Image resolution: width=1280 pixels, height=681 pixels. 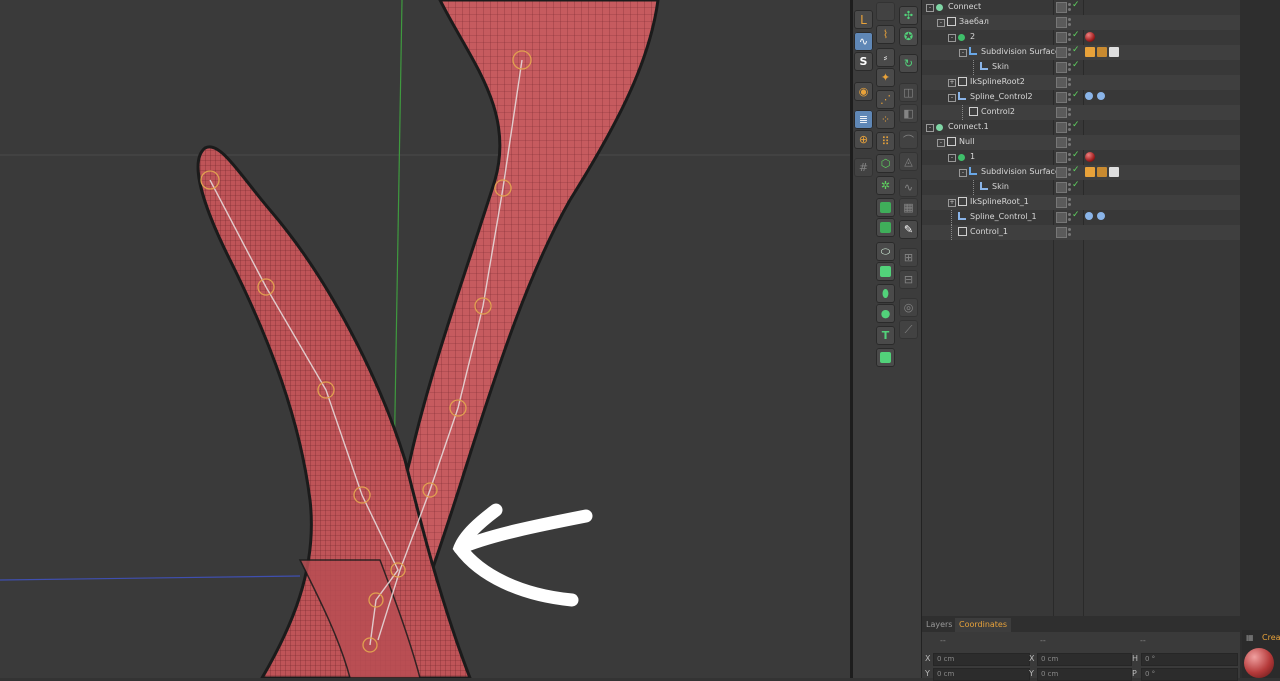 I want to click on instance-icon, so click(x=885, y=357).